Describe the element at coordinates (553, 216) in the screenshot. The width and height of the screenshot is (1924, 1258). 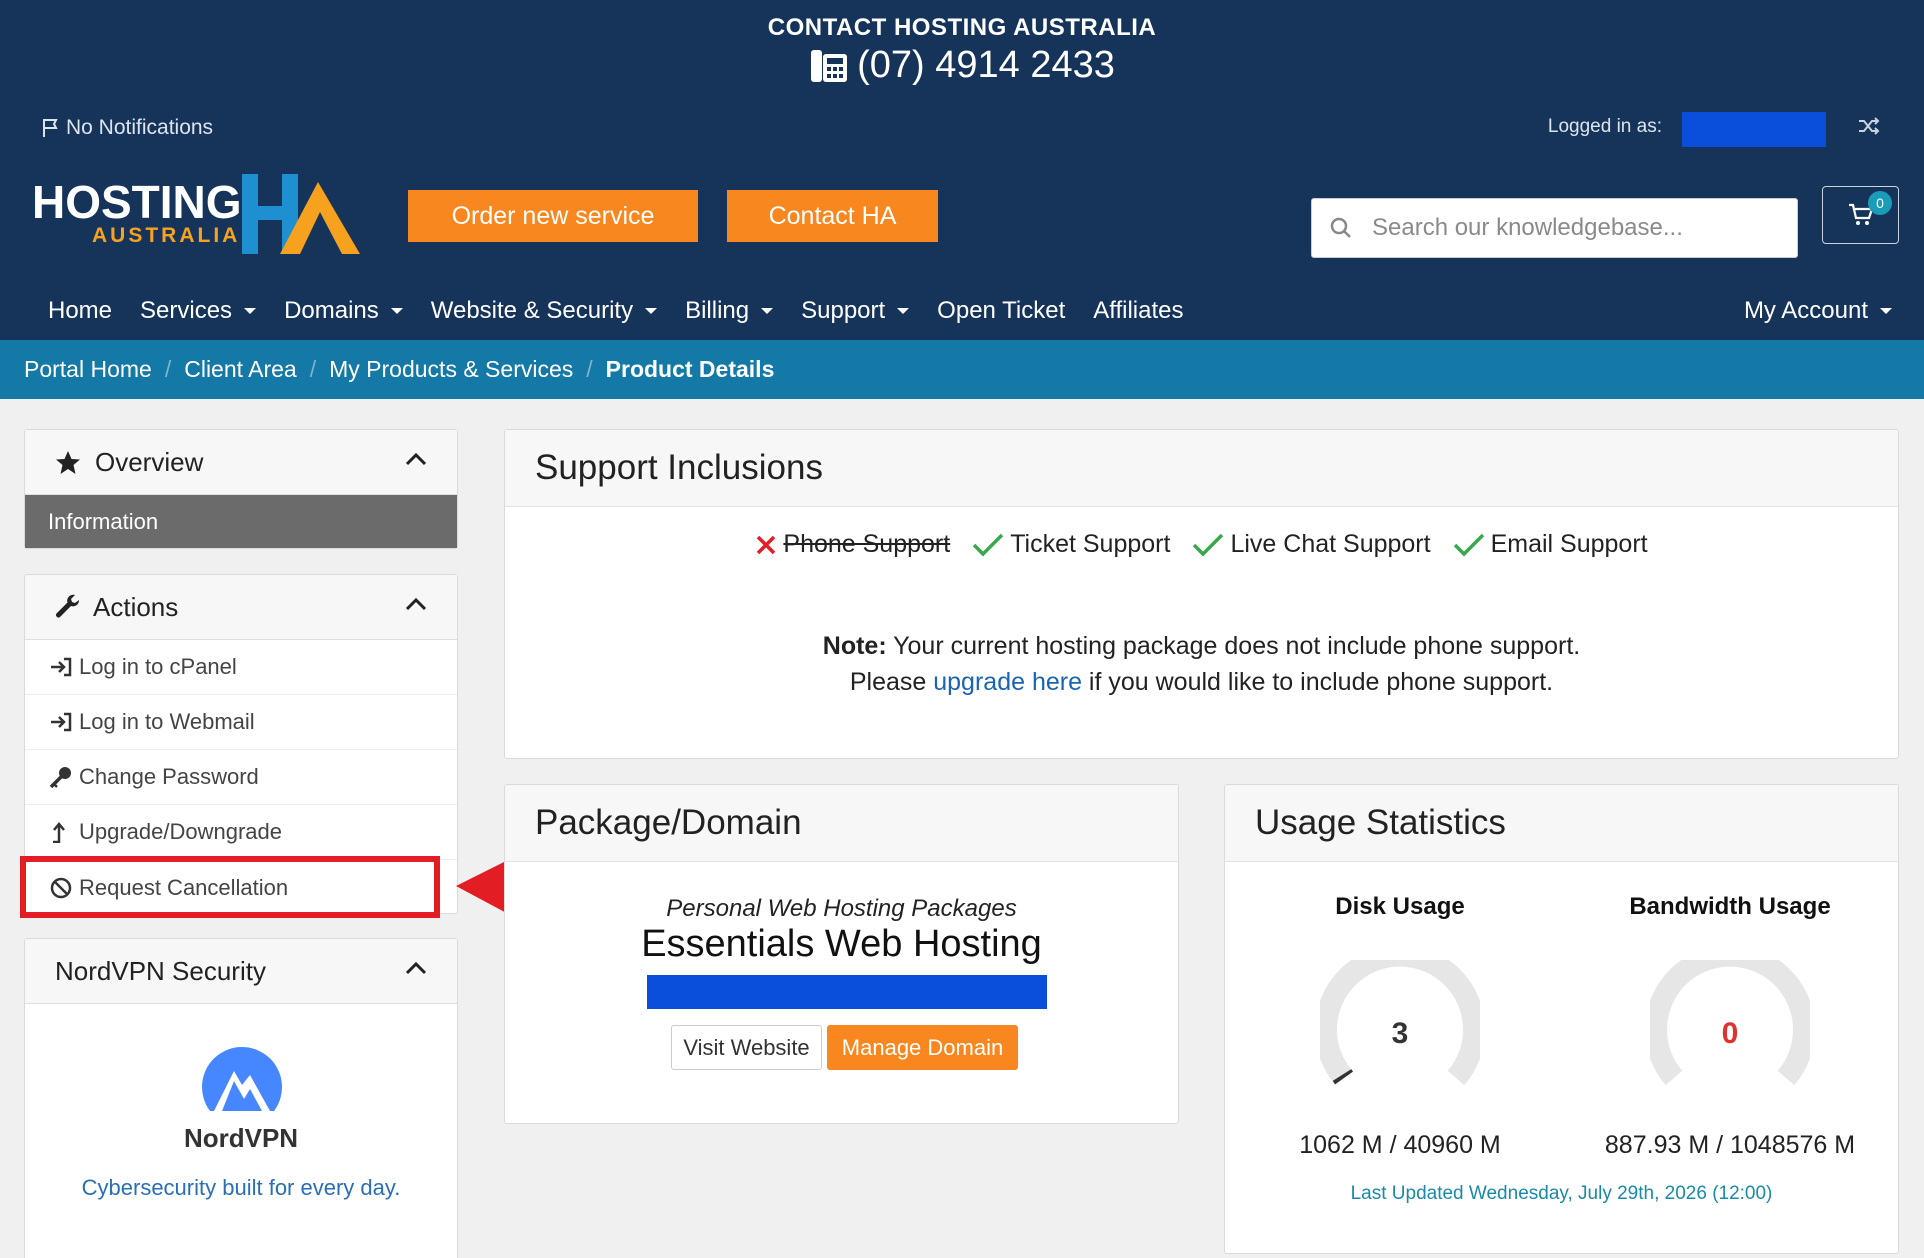
I see `order-new-service-button: Order new service` at that location.